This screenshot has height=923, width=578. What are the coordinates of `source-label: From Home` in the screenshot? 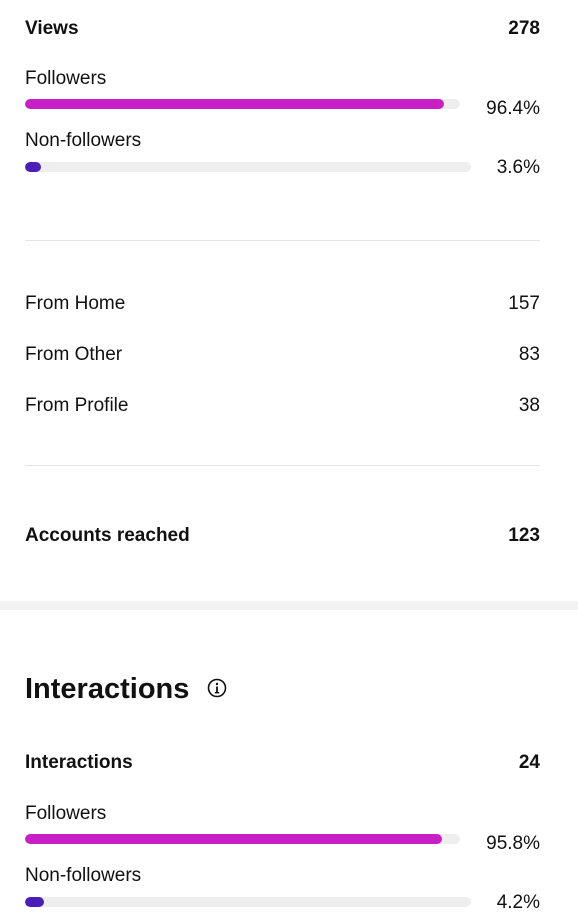 It's located at (75, 303).